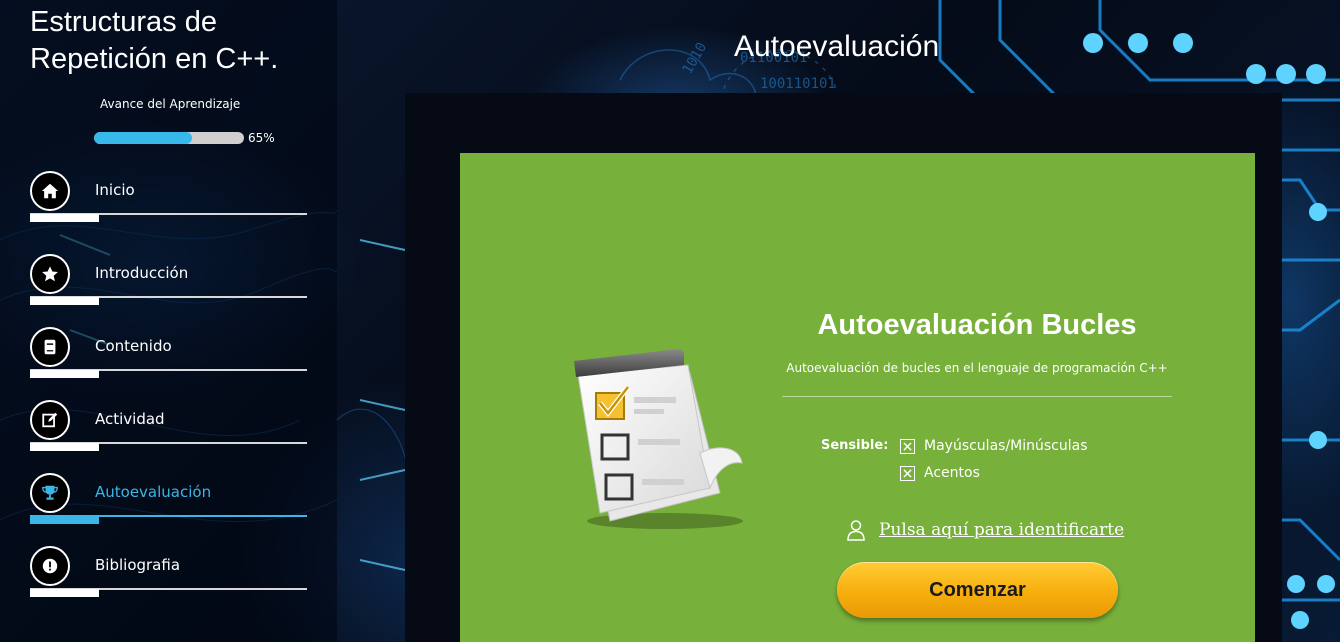 The height and width of the screenshot is (642, 1340). What do you see at coordinates (977, 396) in the screenshot?
I see `quiz-divider` at bounding box center [977, 396].